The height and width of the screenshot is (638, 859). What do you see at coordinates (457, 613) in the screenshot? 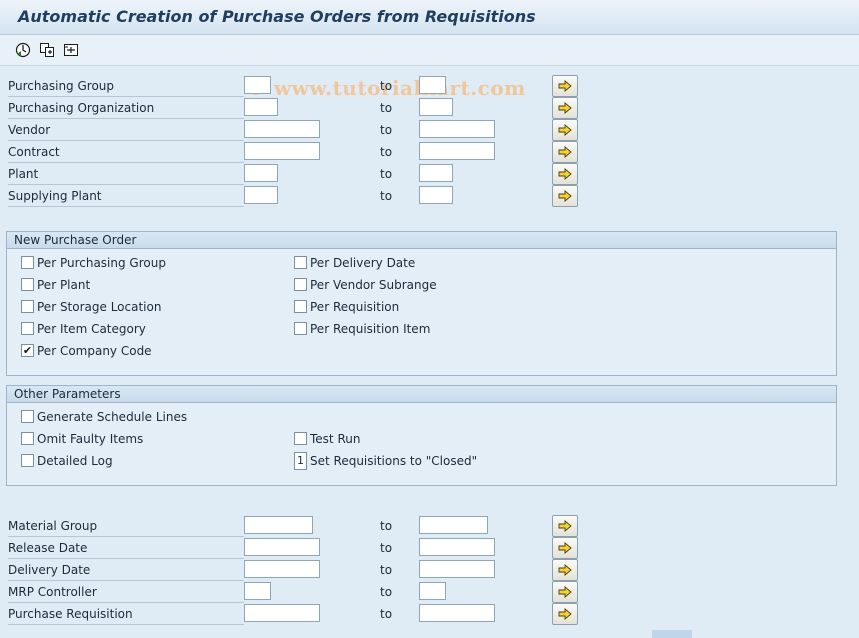
I see `purchase-requisition-to-input` at bounding box center [457, 613].